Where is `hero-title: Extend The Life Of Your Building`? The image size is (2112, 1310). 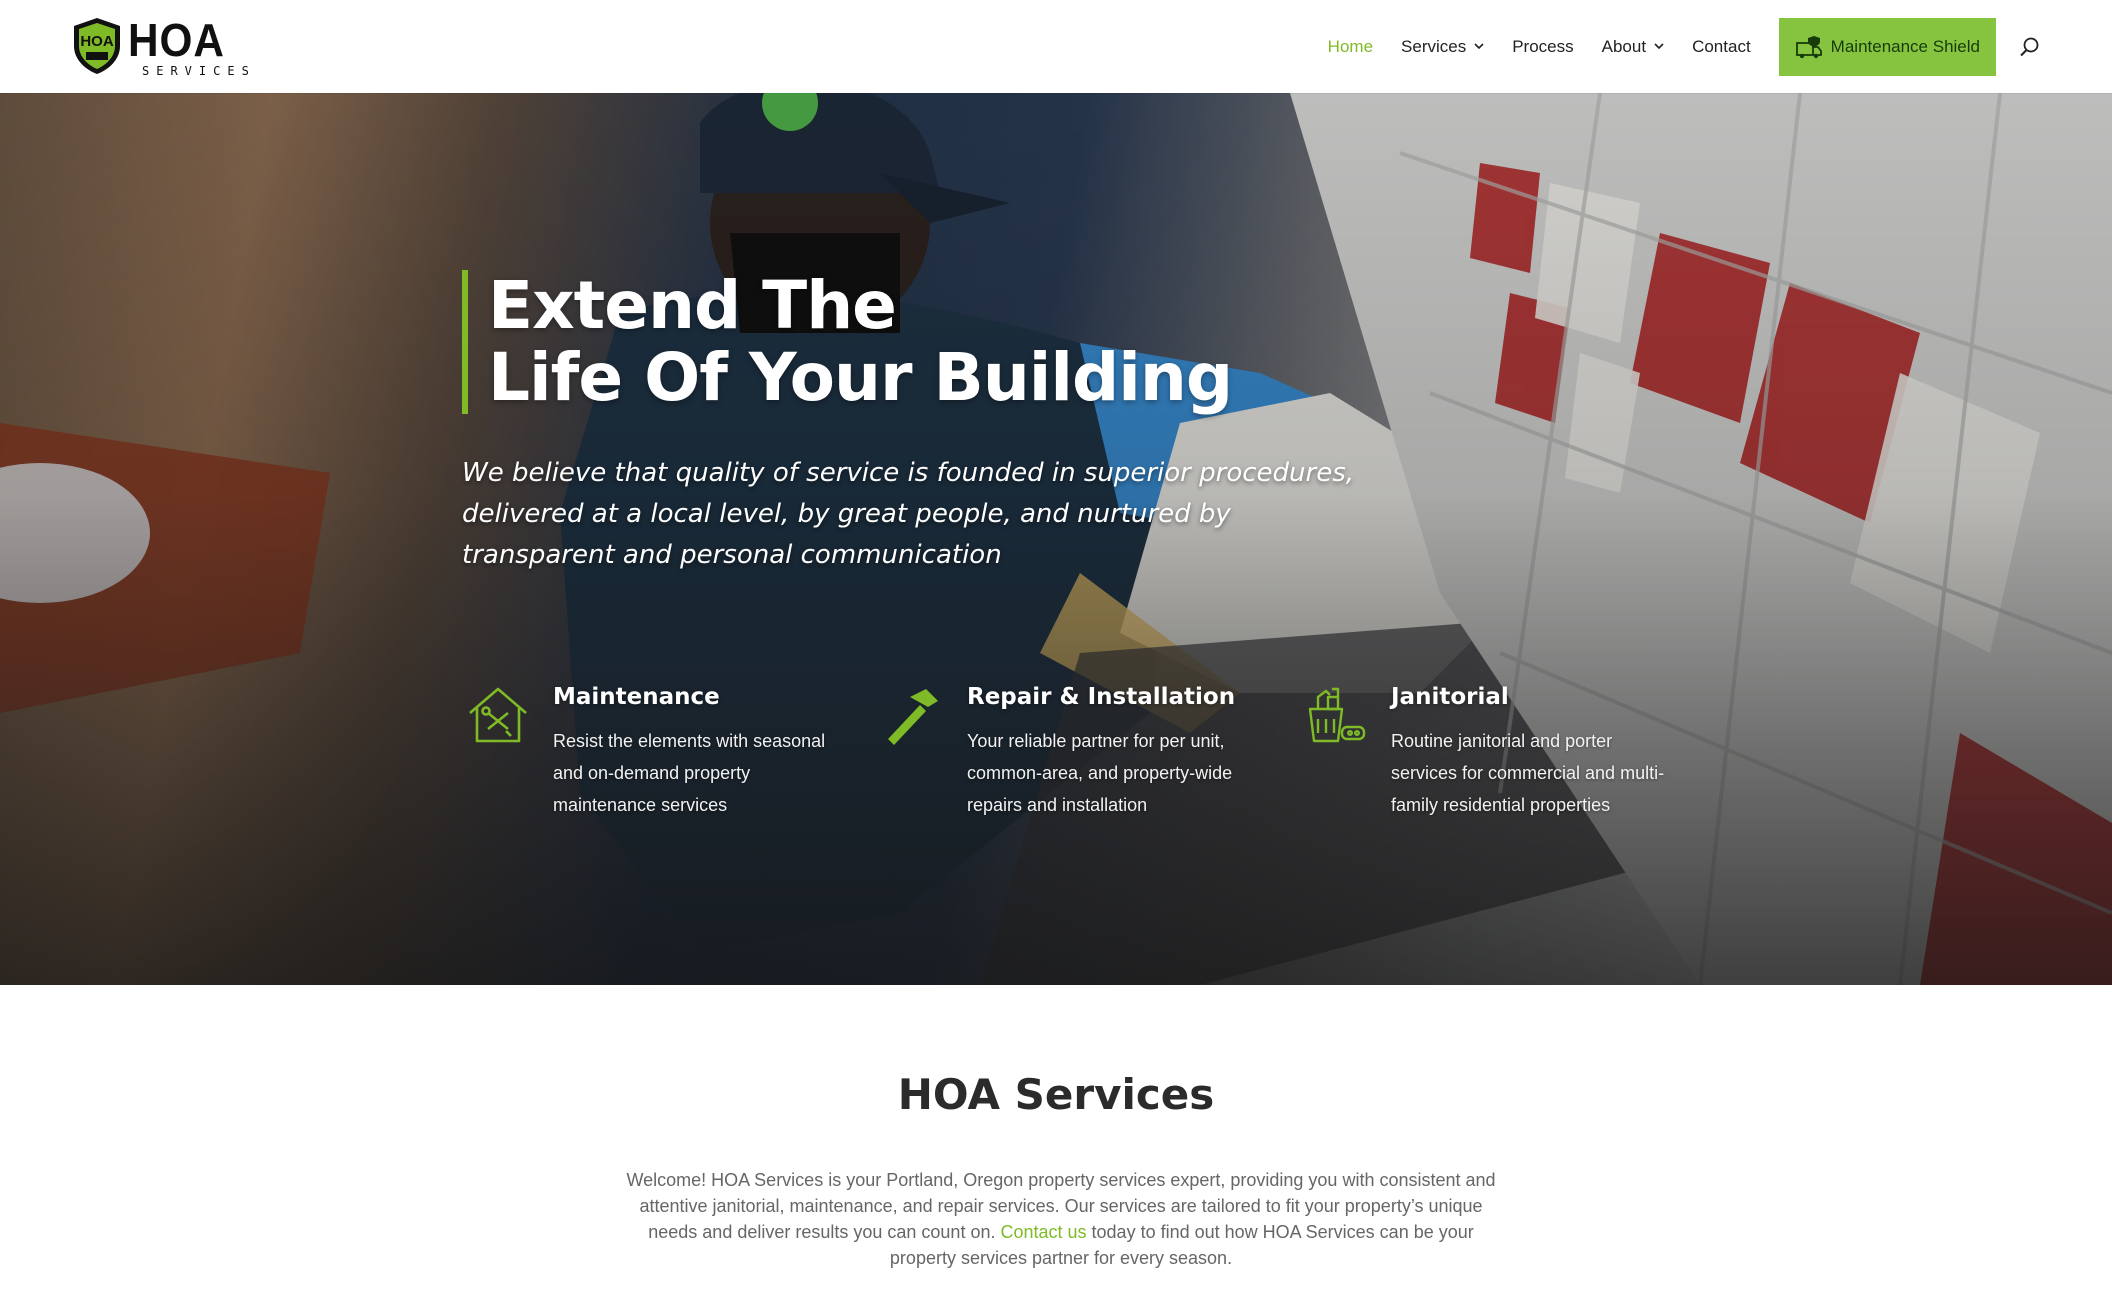
hero-title: Extend The Life Of Your Building is located at coordinates (847, 341).